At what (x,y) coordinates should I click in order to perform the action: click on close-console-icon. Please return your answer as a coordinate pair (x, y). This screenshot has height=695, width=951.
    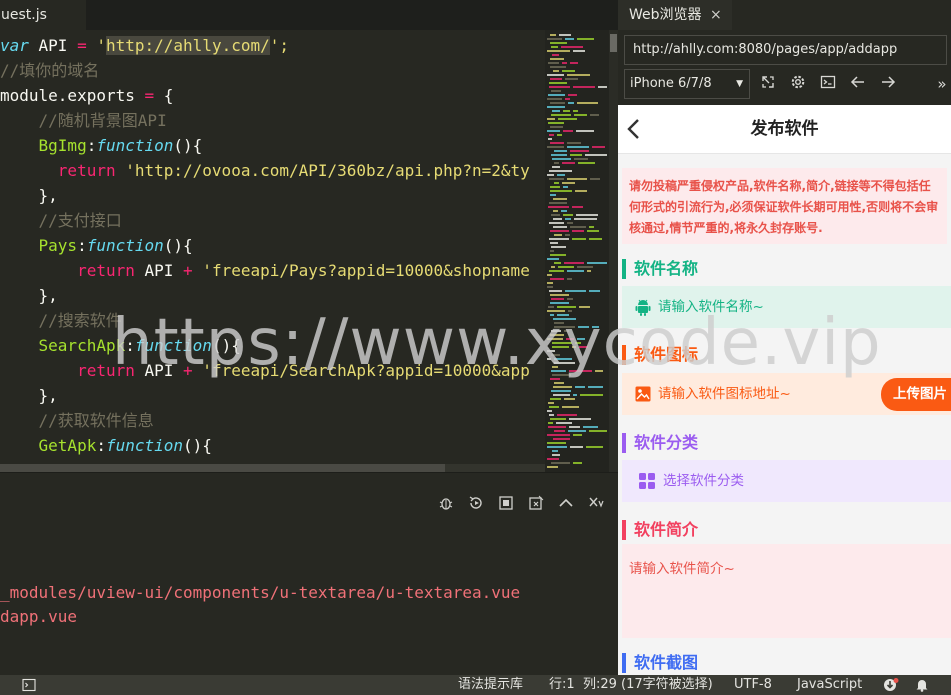
    Looking at the image, I should click on (596, 503).